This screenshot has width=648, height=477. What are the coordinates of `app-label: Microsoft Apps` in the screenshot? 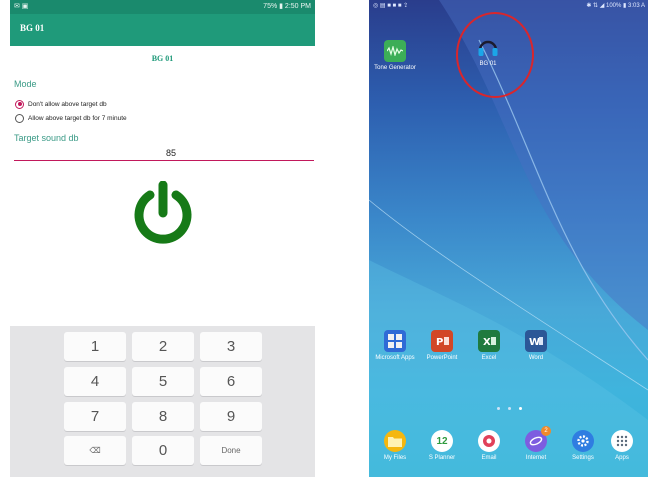 It's located at (395, 358).